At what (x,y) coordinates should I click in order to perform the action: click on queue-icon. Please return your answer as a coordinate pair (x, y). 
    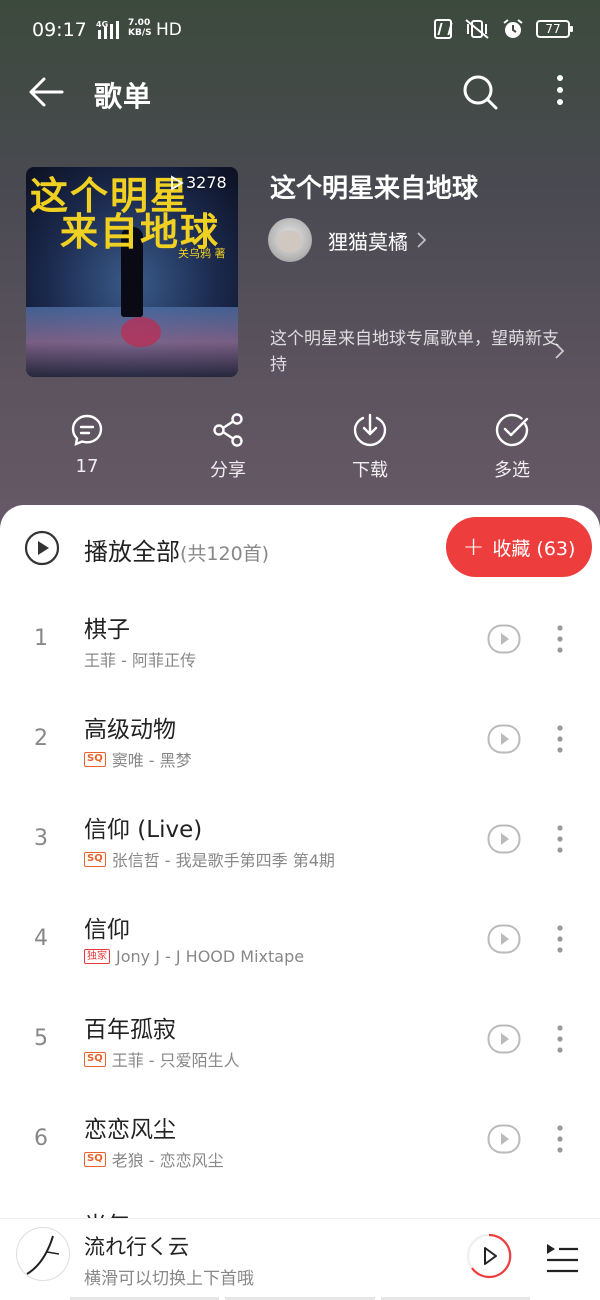
    Looking at the image, I should click on (562, 1258).